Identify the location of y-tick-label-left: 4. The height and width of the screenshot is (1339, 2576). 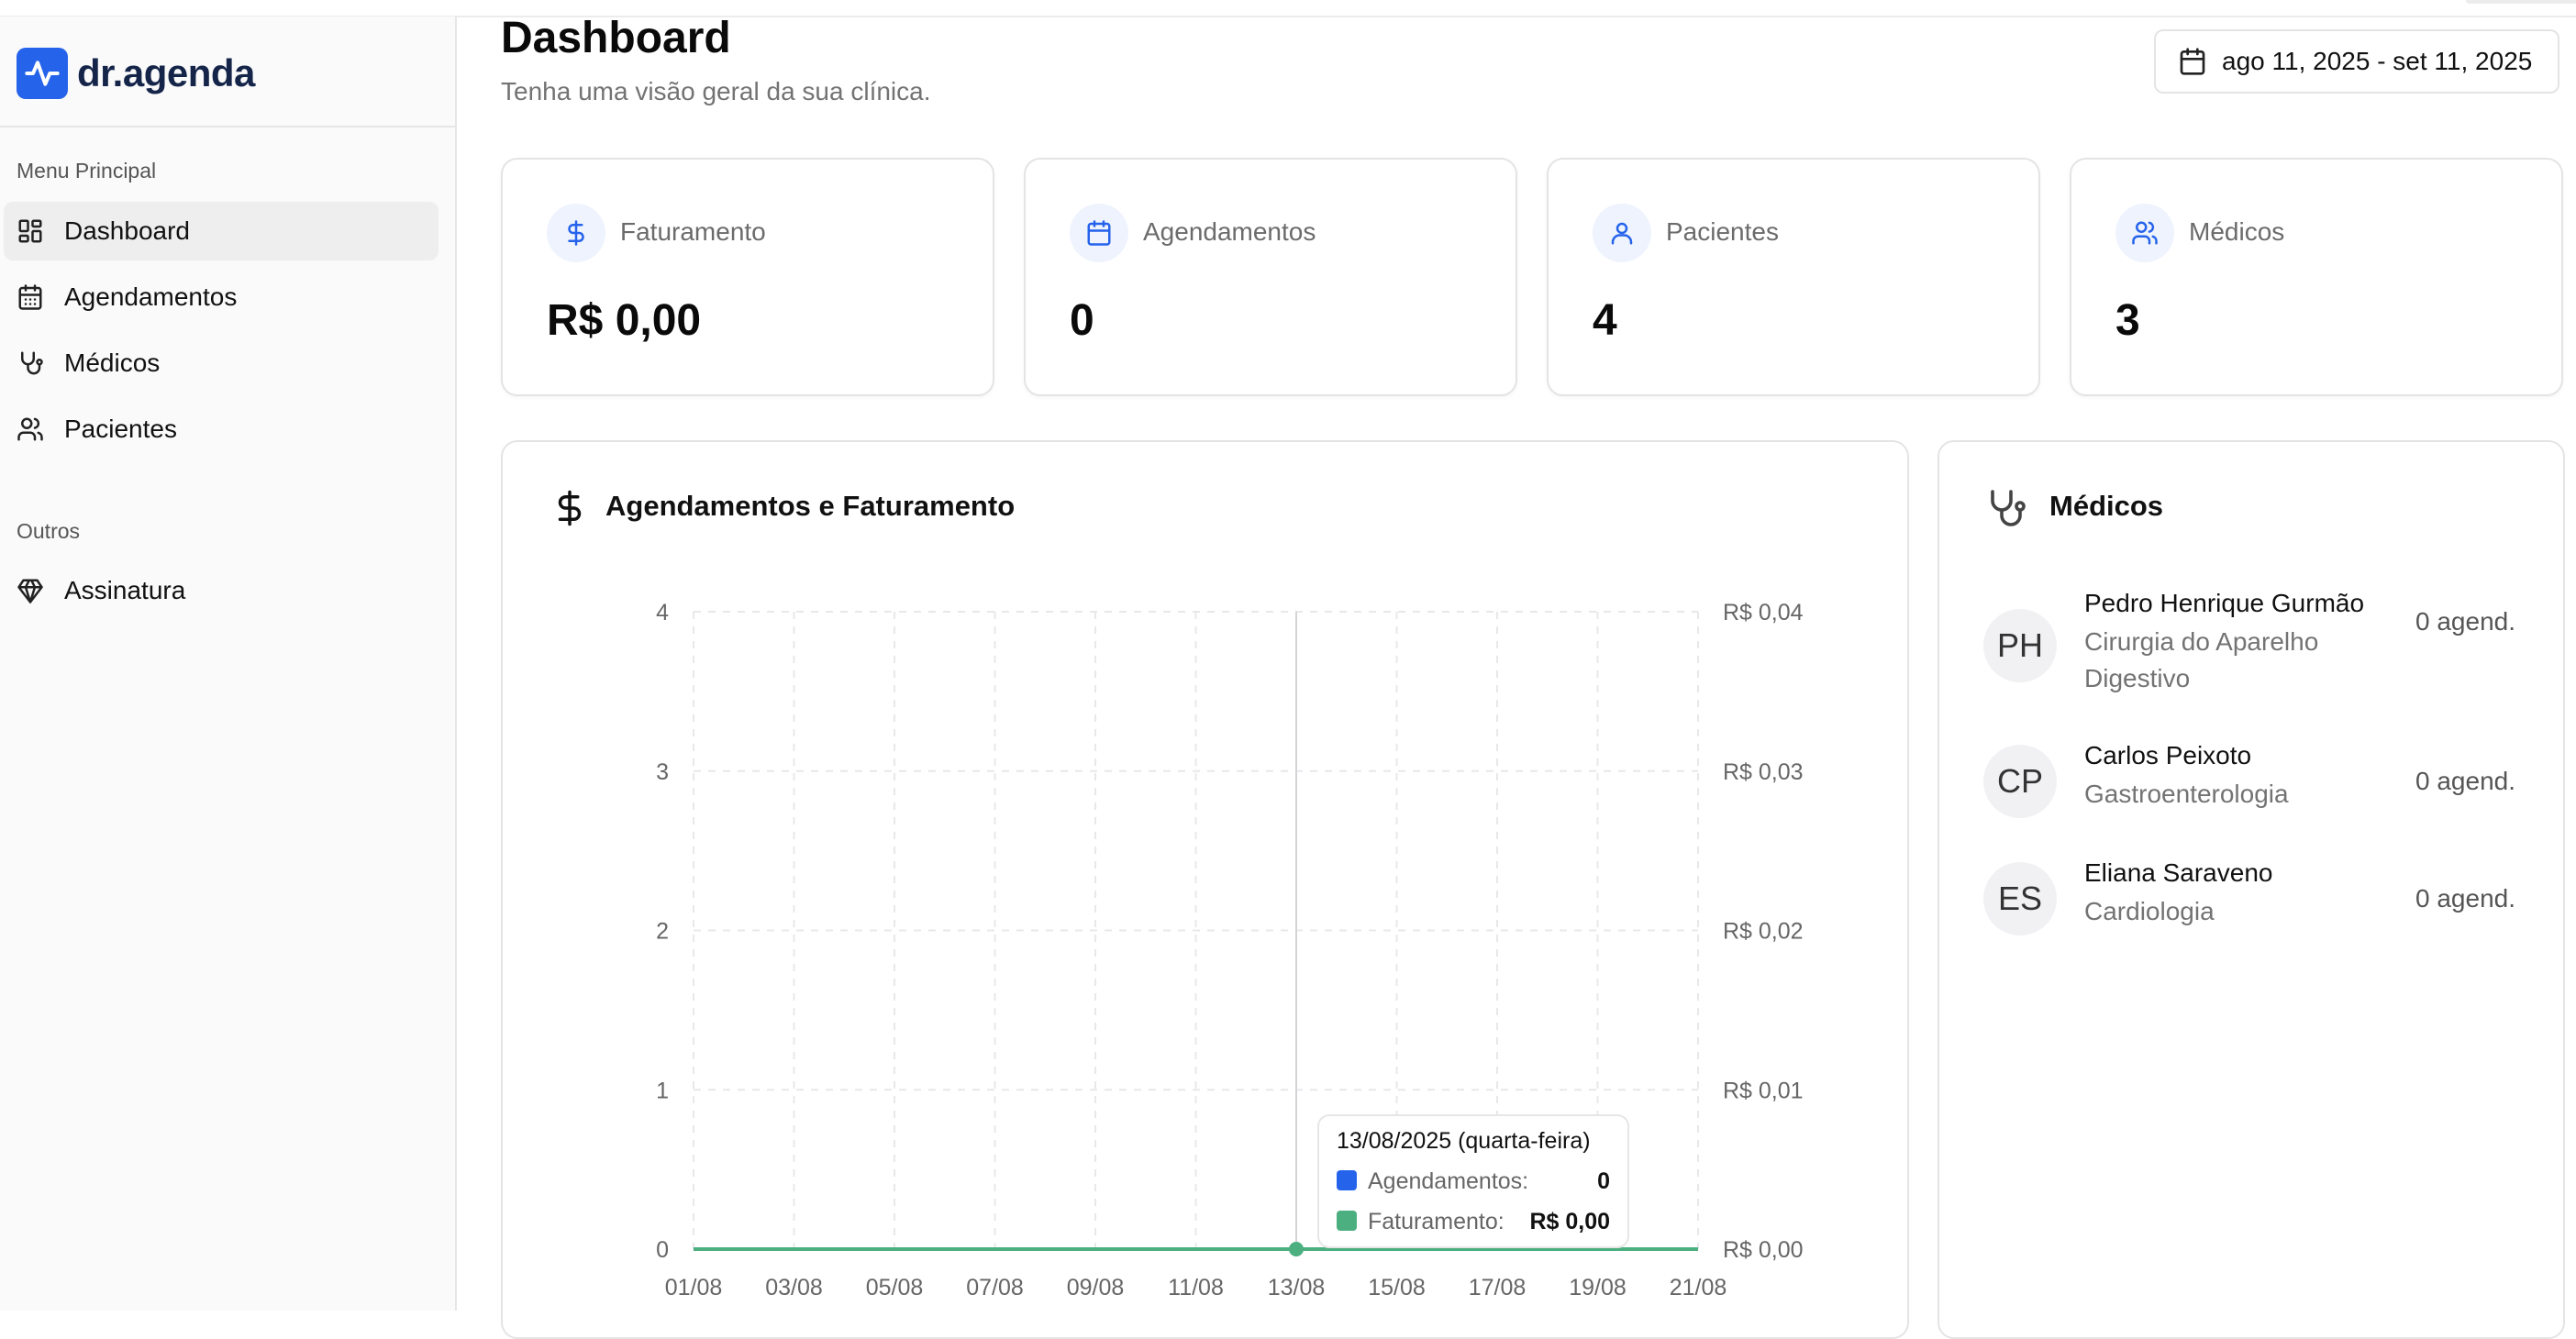
(662, 612).